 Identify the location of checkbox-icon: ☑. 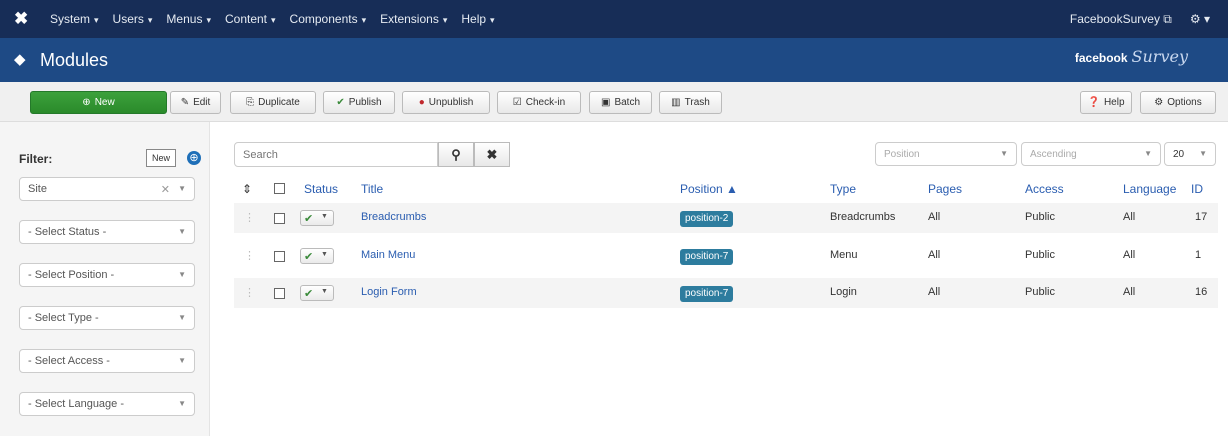
(517, 102).